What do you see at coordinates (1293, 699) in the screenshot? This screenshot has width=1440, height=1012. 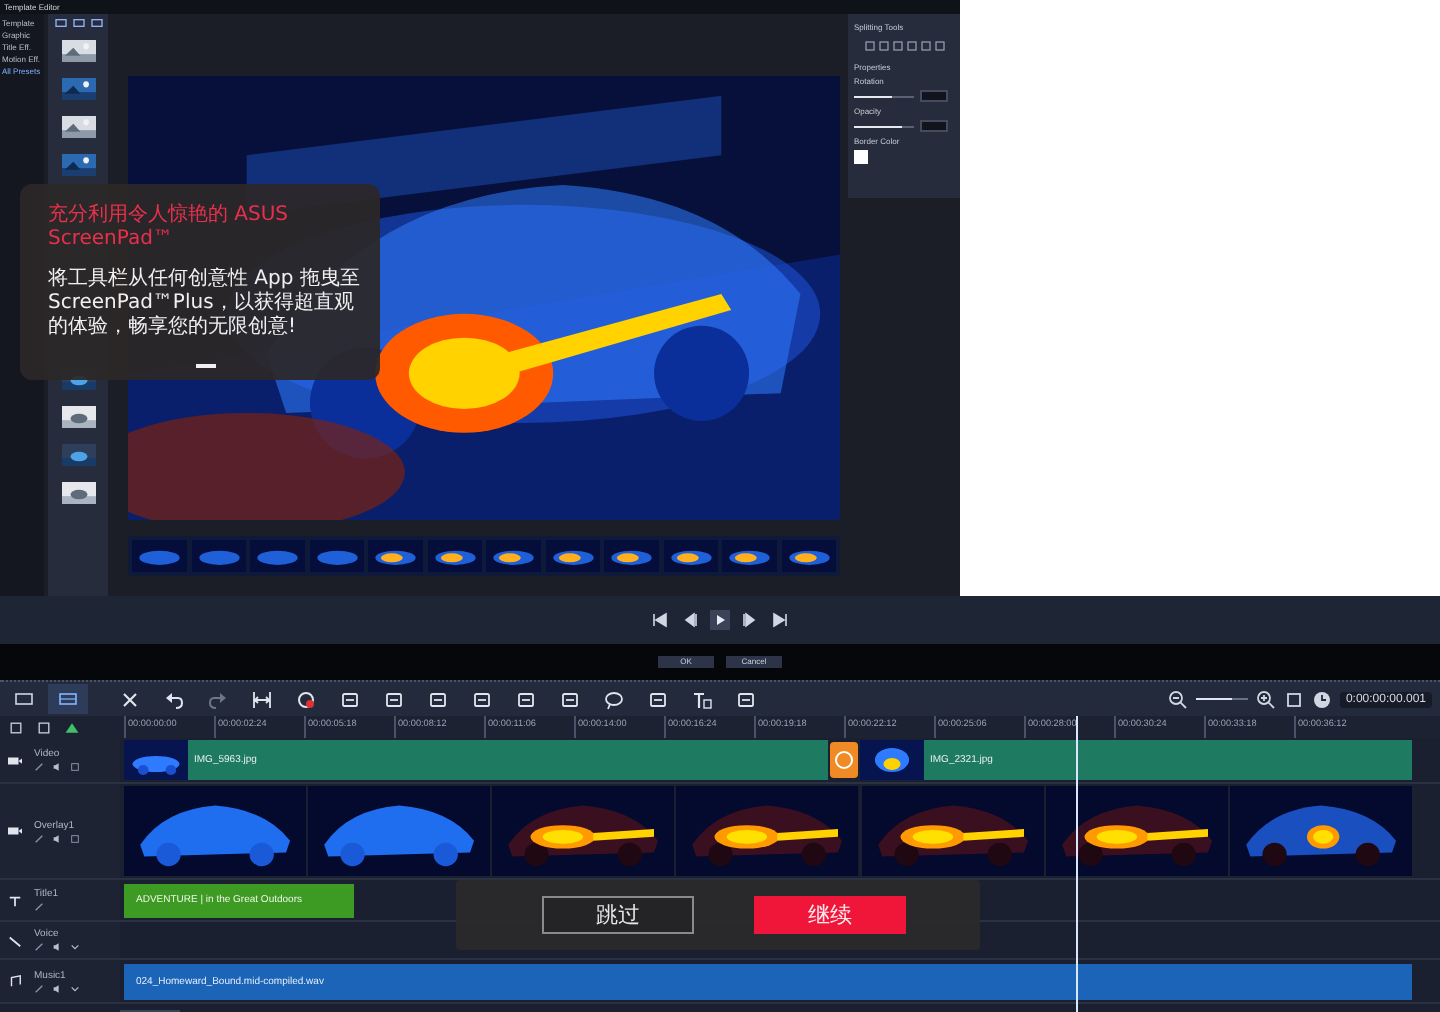 I see `fit-window-icon` at bounding box center [1293, 699].